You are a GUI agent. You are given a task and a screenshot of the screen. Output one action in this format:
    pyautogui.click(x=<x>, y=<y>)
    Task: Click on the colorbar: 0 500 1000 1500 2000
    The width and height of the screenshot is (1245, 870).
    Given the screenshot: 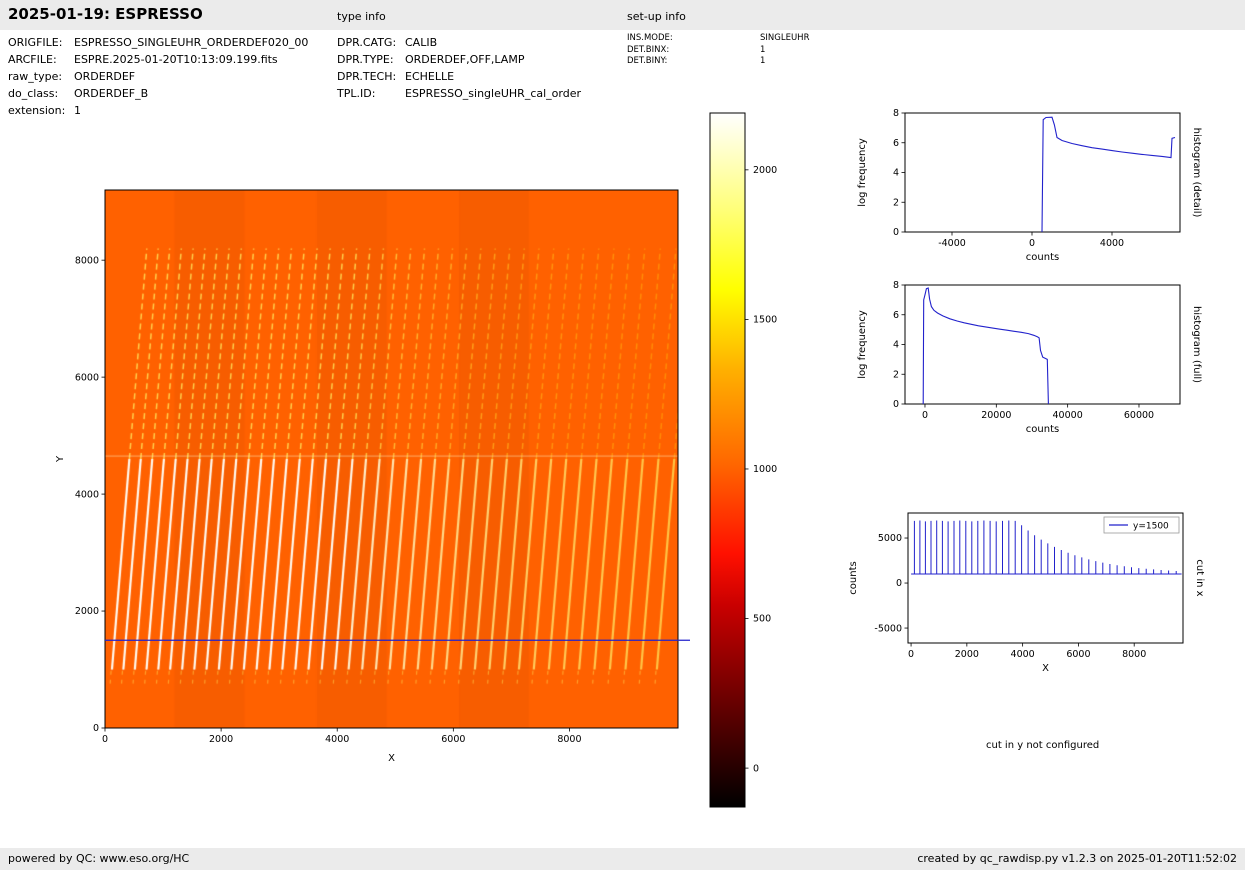 What is the action you would take?
    pyautogui.click(x=743, y=460)
    